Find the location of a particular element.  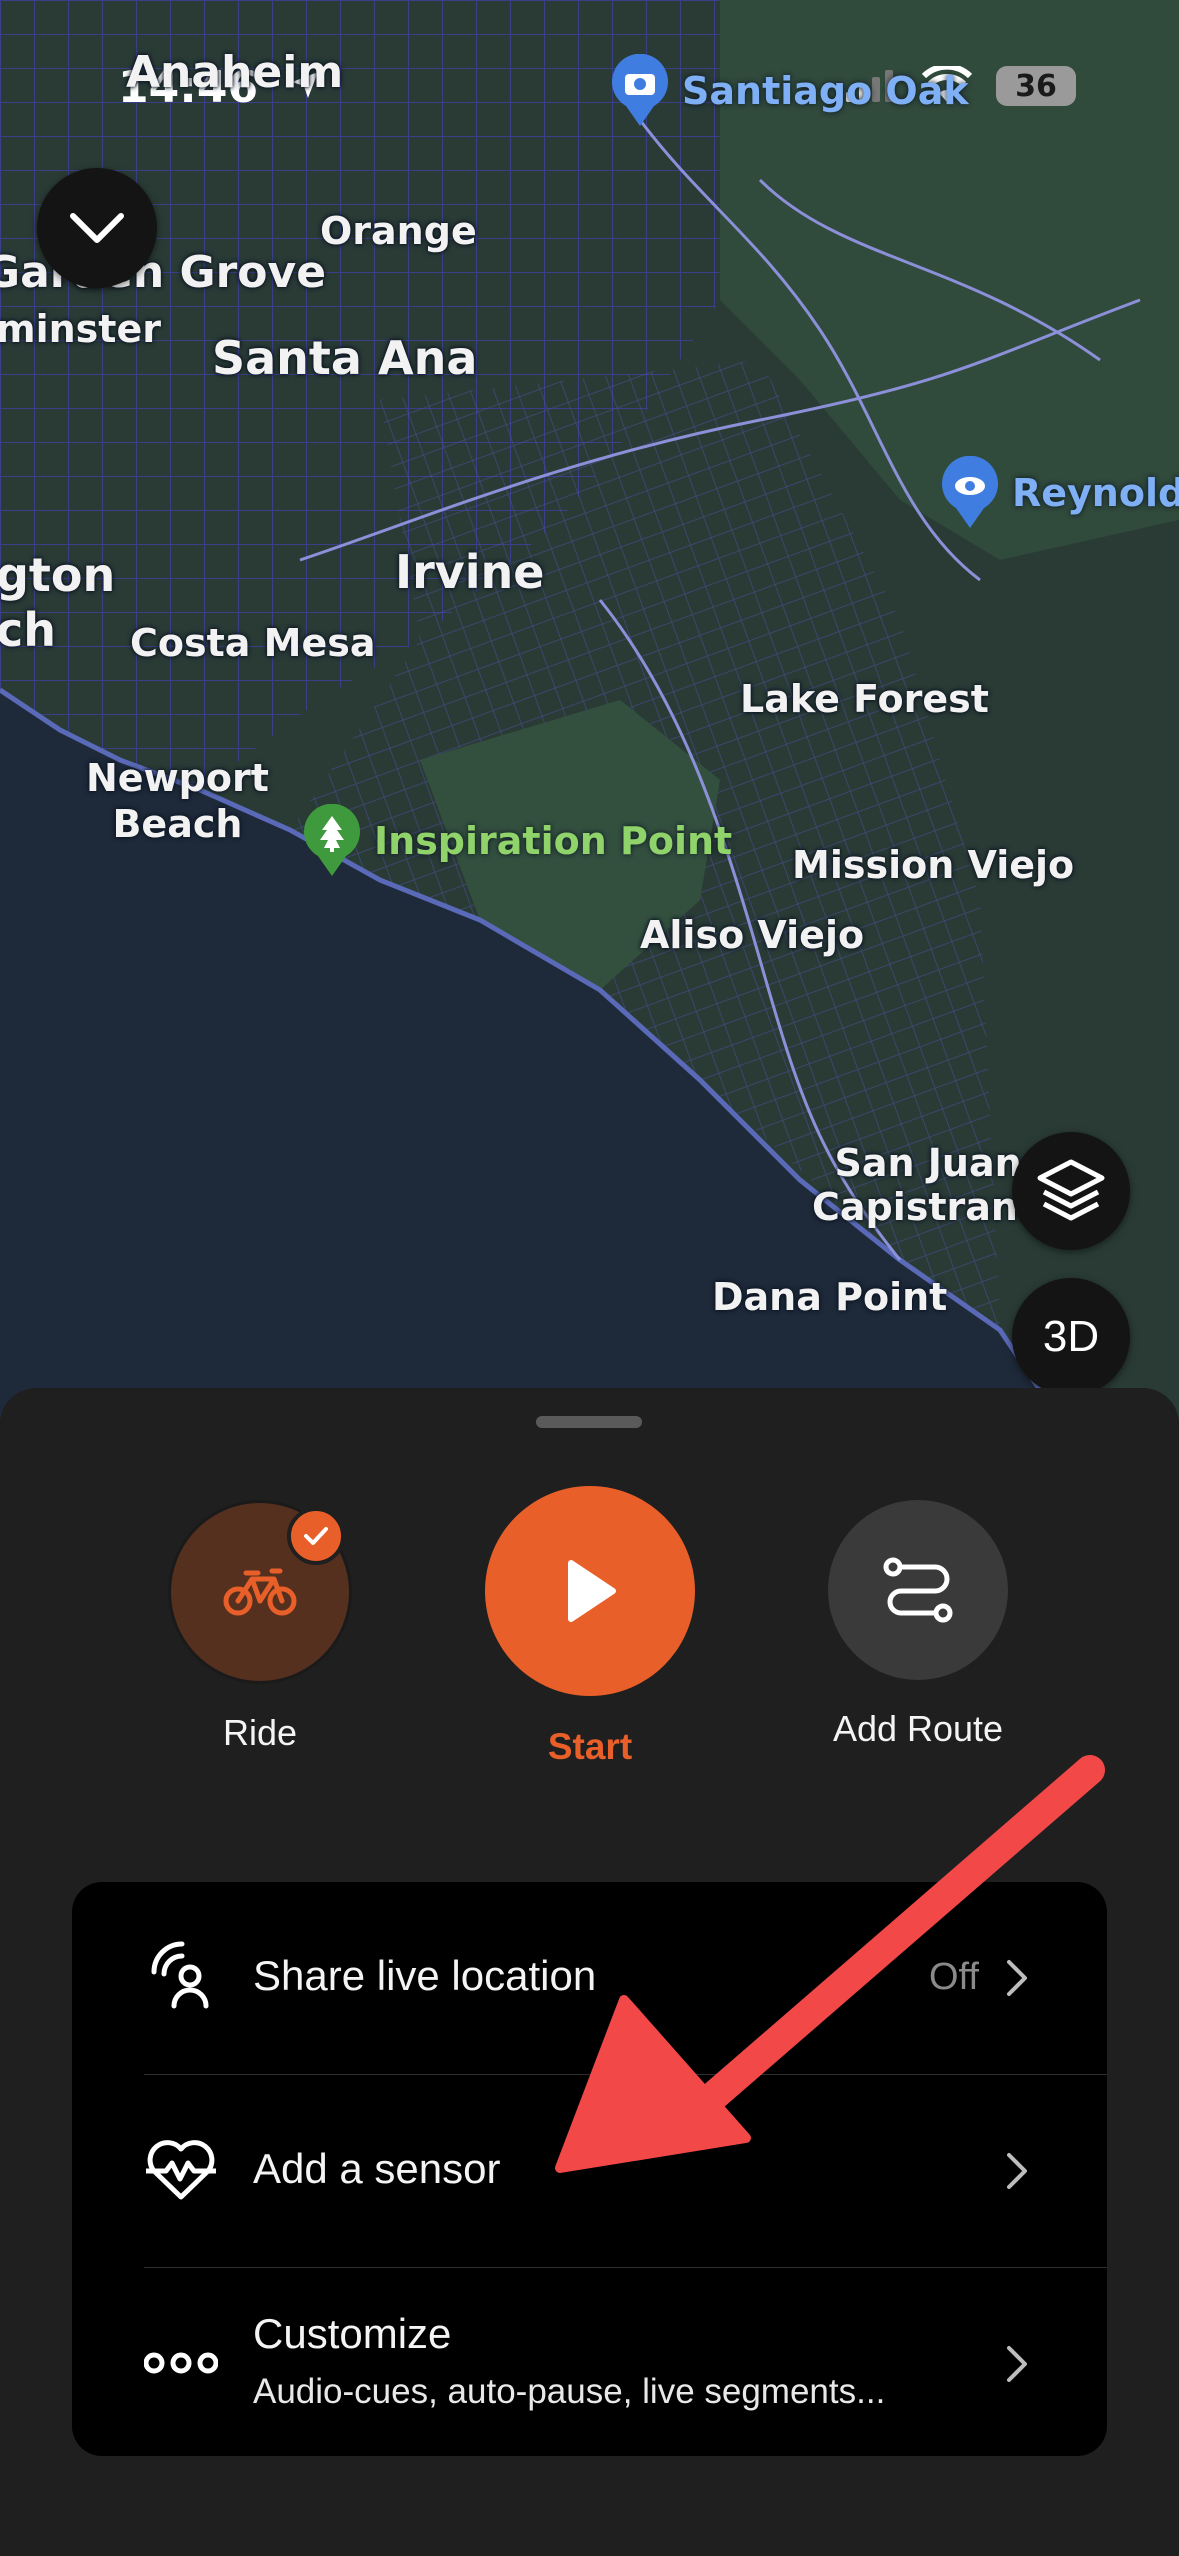

add-sensor-row: Add a sensor is located at coordinates (589, 2171).